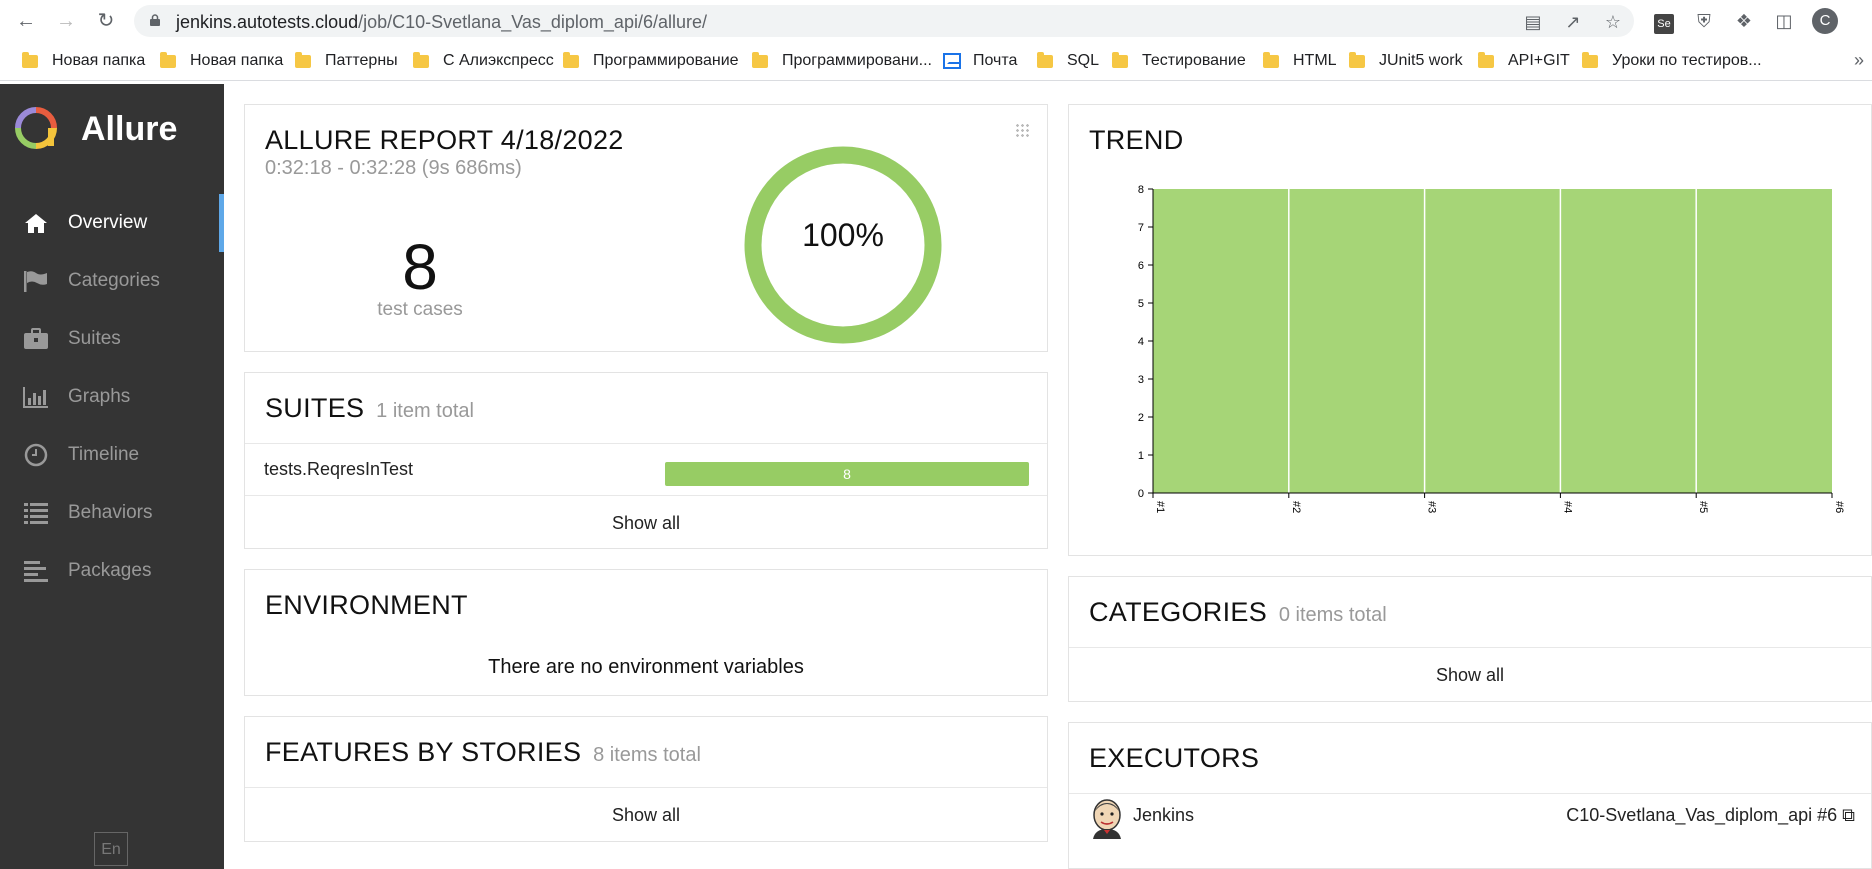  What do you see at coordinates (1825, 21) in the screenshot?
I see `profile-avatar: C` at bounding box center [1825, 21].